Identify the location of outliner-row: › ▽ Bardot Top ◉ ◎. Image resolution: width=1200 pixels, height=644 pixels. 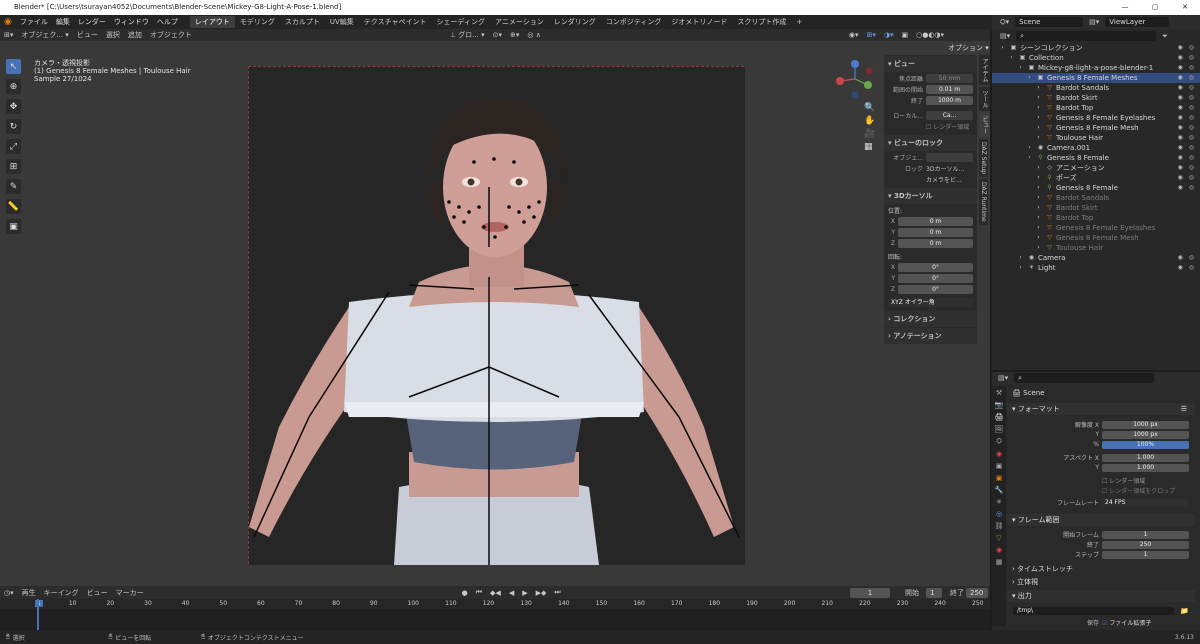
(1096, 108).